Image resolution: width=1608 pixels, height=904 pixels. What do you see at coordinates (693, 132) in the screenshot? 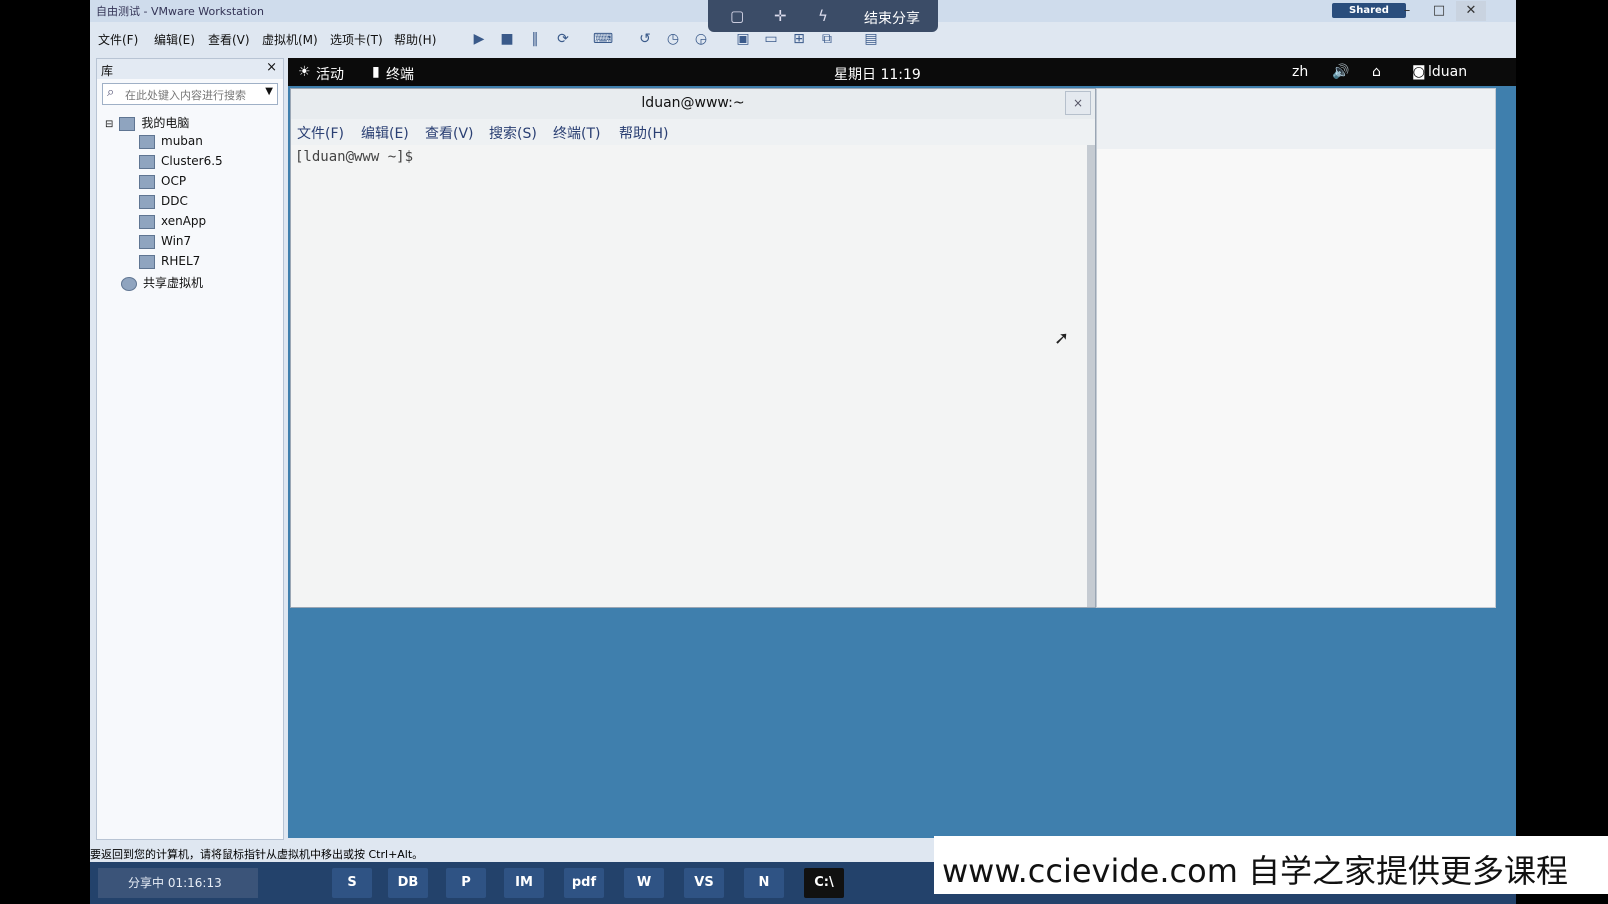
I see `terminal-menubar: 文件(F) 编辑(E) 查看(V) 搜索(S) 终端(T) 帮助(H)` at bounding box center [693, 132].